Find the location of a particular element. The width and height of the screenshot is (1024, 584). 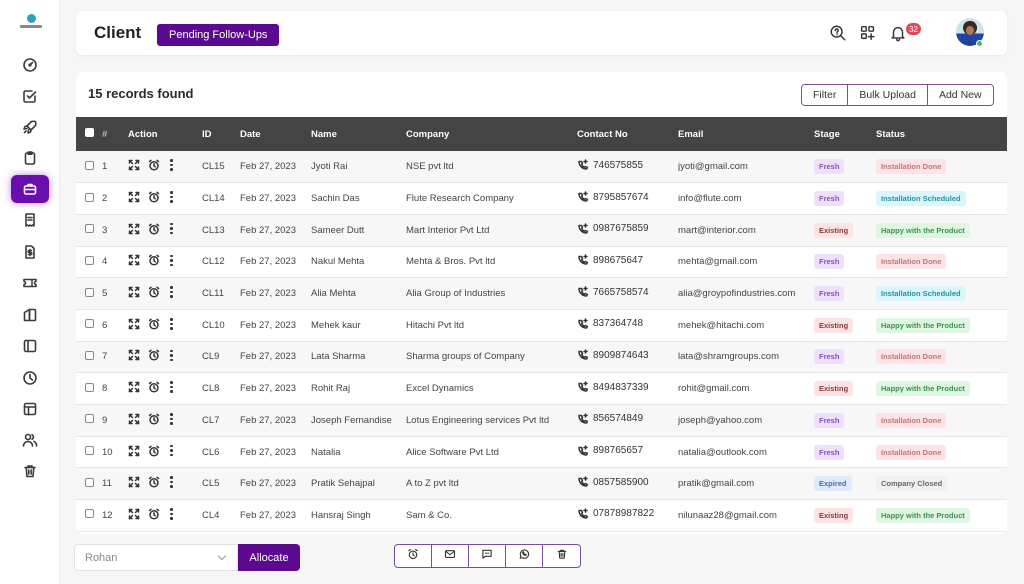

sidebar-item-catalog is located at coordinates (30, 315).